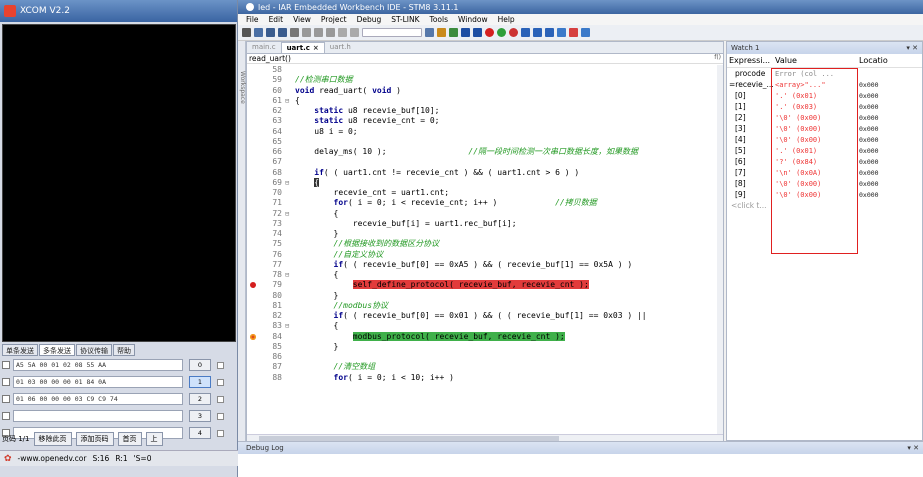 The width and height of the screenshot is (923, 477). What do you see at coordinates (294, 32) in the screenshot?
I see `print-icon` at bounding box center [294, 32].